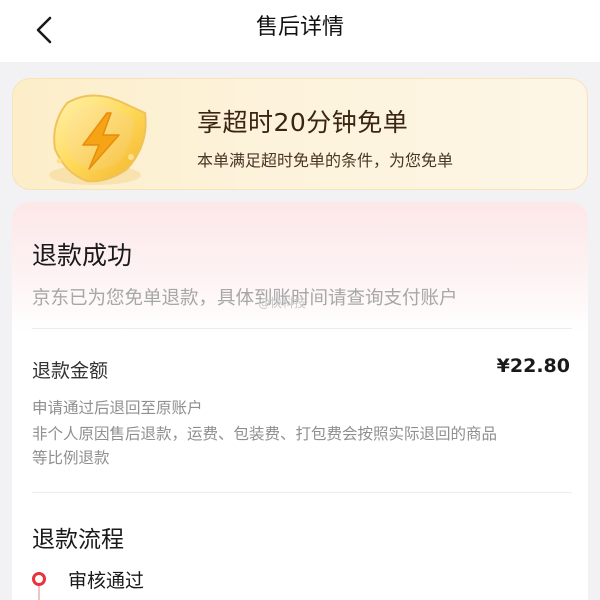 The width and height of the screenshot is (600, 600). I want to click on watermark: @快科技, so click(282, 303).